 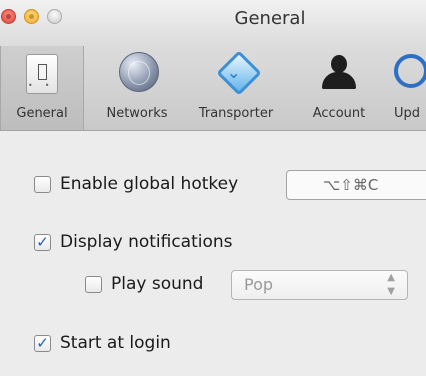 I want to click on global-hotkey-checkbox, so click(x=42, y=184).